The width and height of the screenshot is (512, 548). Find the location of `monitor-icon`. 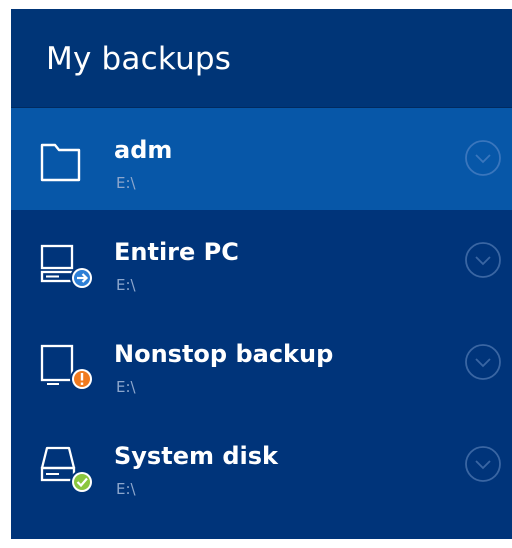

monitor-icon is located at coordinates (70, 364).